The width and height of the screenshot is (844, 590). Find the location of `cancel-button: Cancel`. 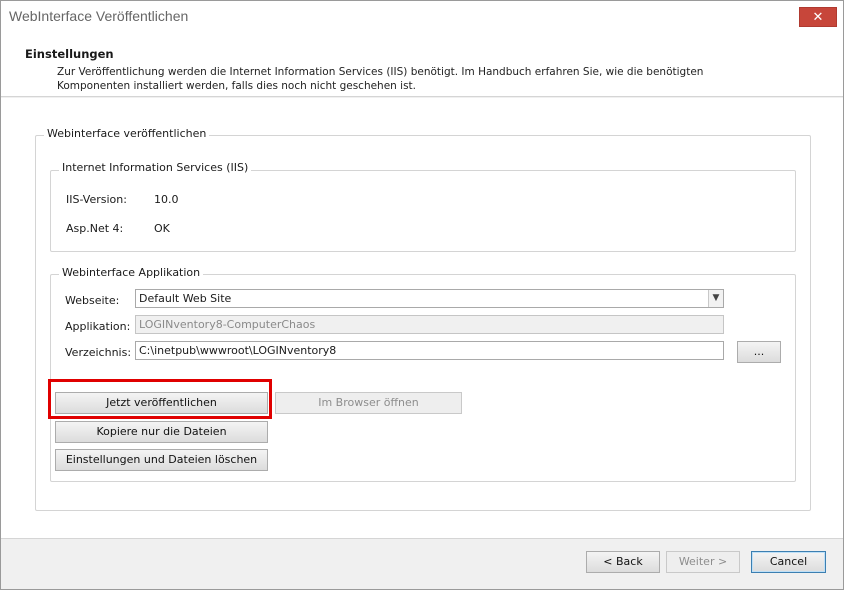

cancel-button: Cancel is located at coordinates (788, 562).